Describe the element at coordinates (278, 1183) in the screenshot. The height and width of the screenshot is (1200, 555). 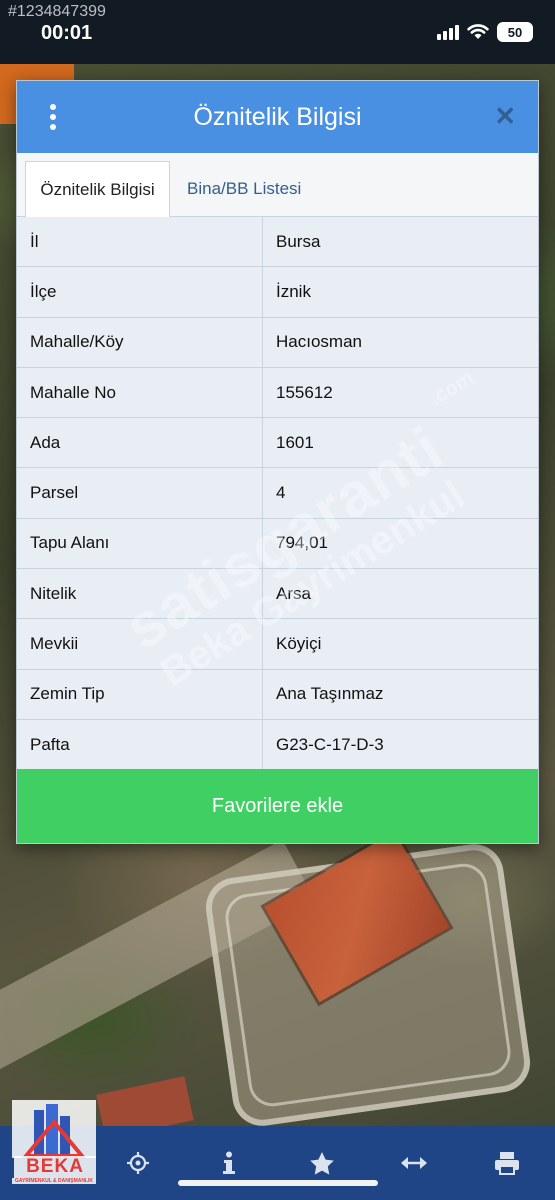
I see `home-indicator` at that location.